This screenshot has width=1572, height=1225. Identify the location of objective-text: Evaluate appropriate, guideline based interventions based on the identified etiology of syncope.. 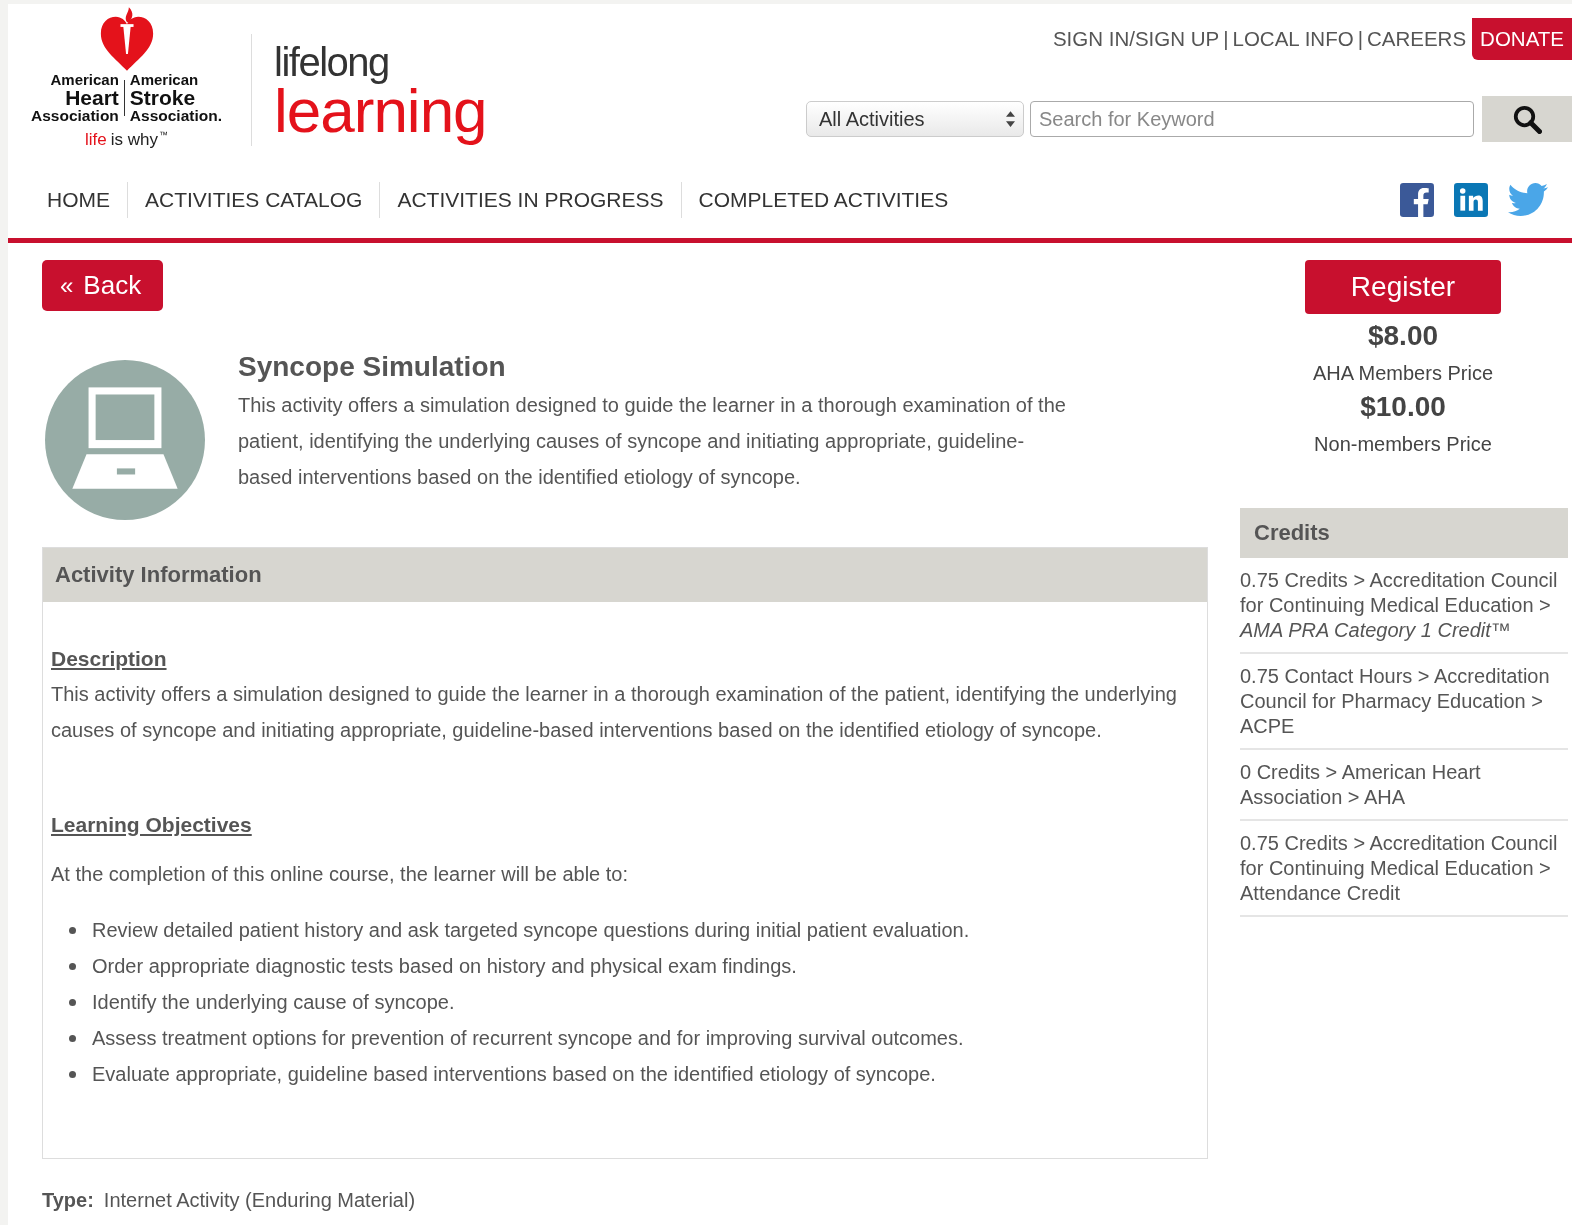
(514, 1074).